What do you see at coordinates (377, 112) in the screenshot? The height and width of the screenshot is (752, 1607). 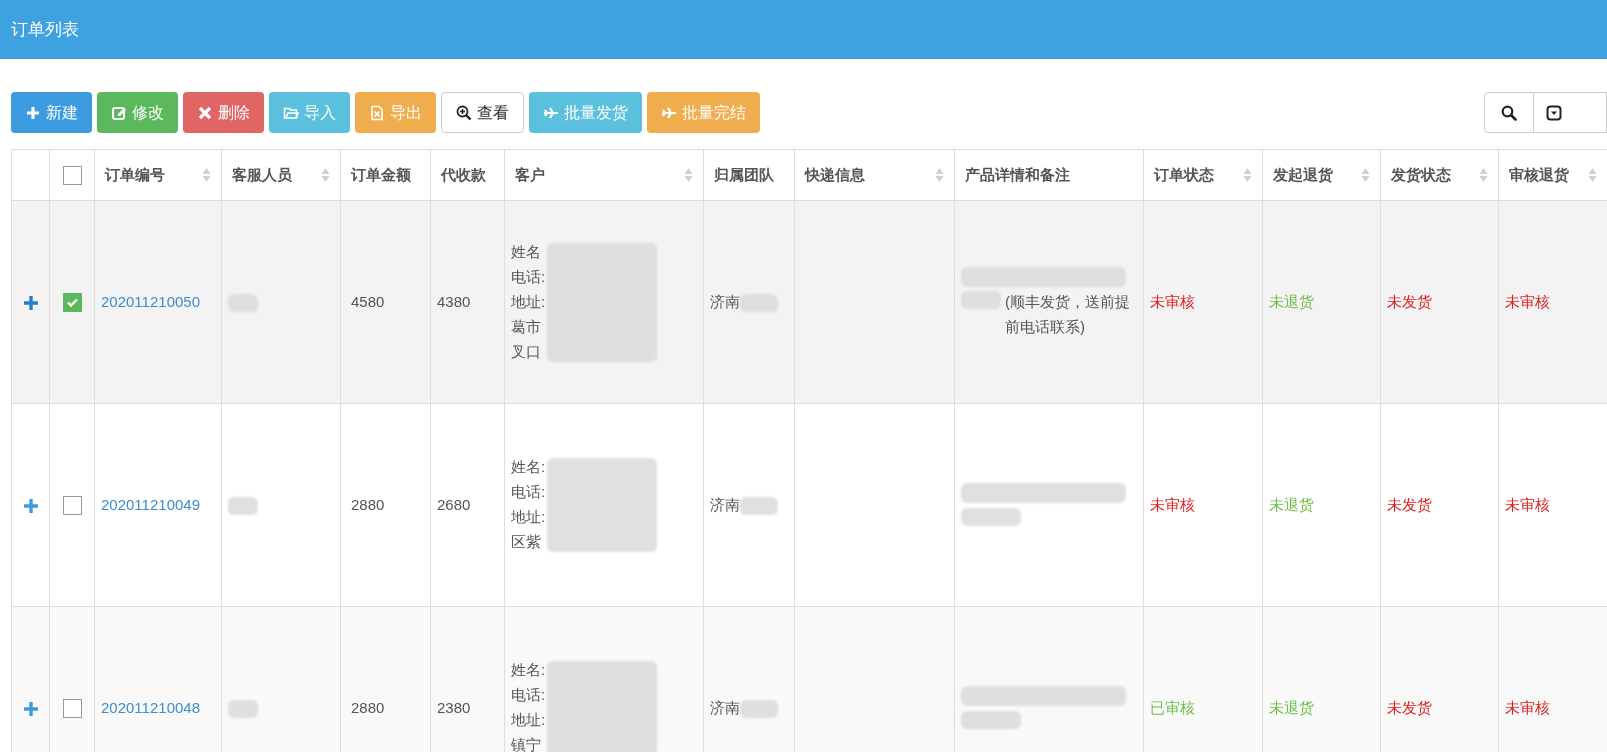 I see `spreadsheet-file-icon` at bounding box center [377, 112].